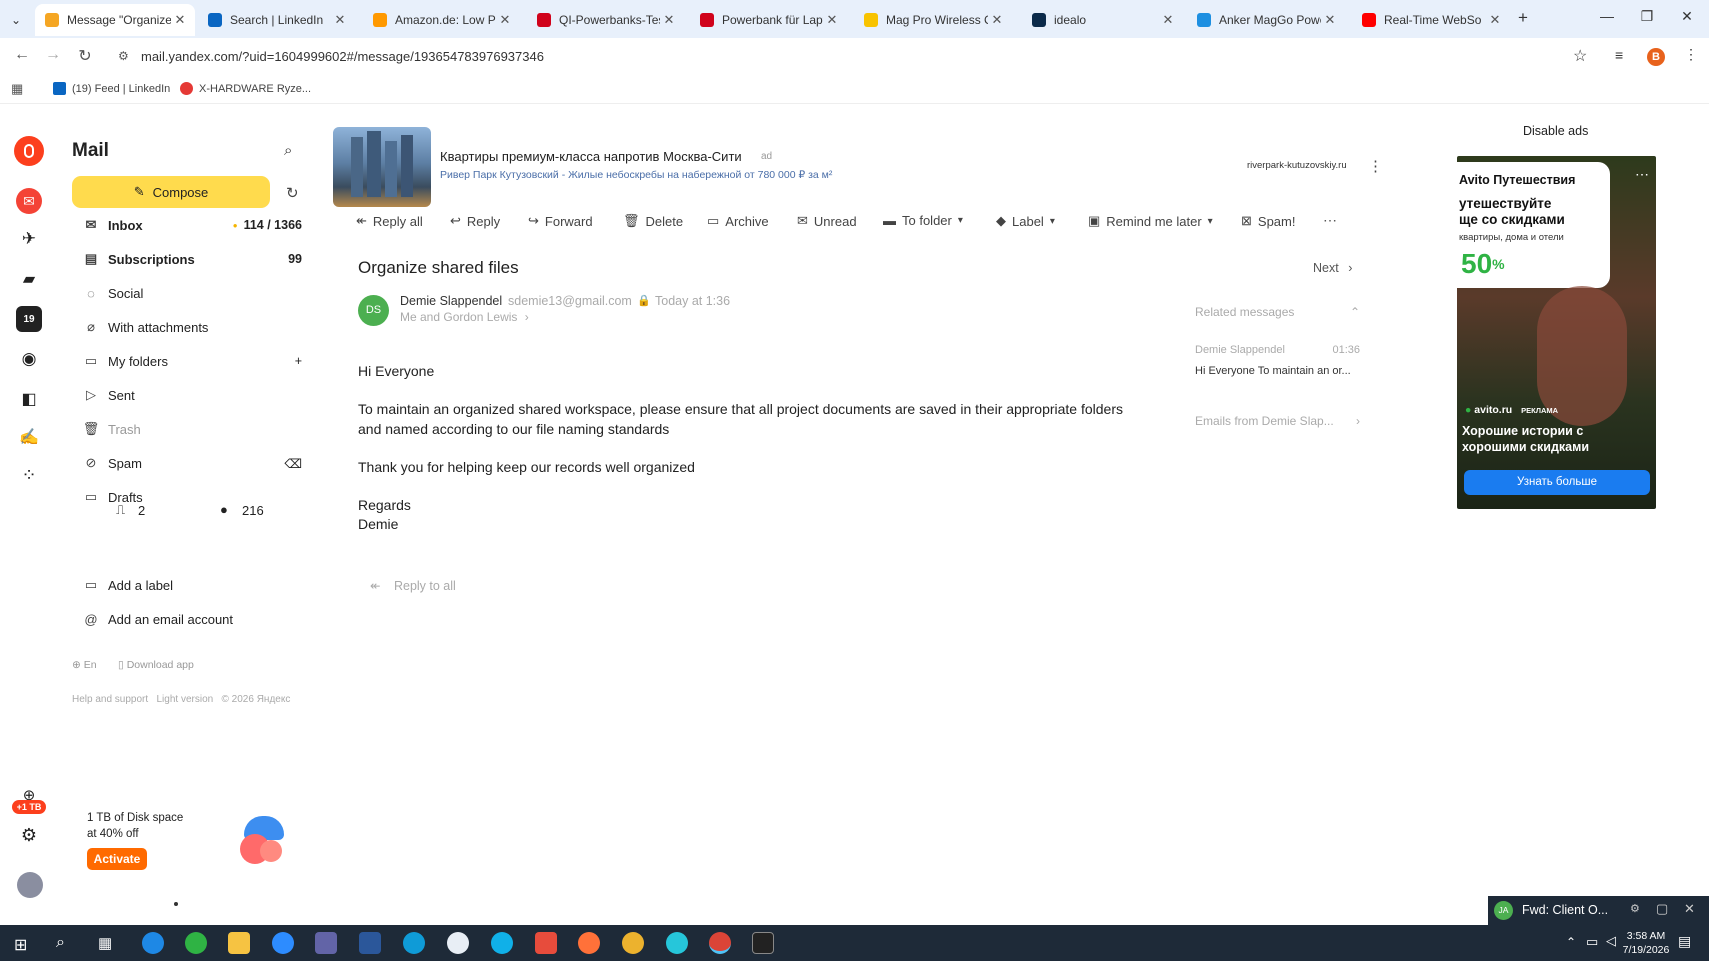  What do you see at coordinates (326, 943) in the screenshot?
I see `teams-icon` at bounding box center [326, 943].